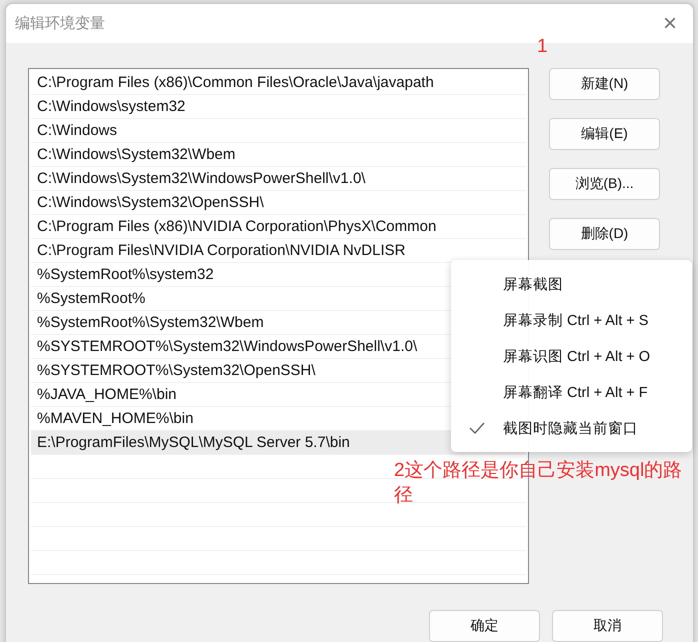 The height and width of the screenshot is (642, 698). I want to click on path-item: C:\Windows\System32\WindowsPowerShell\v1.0\, so click(278, 179).